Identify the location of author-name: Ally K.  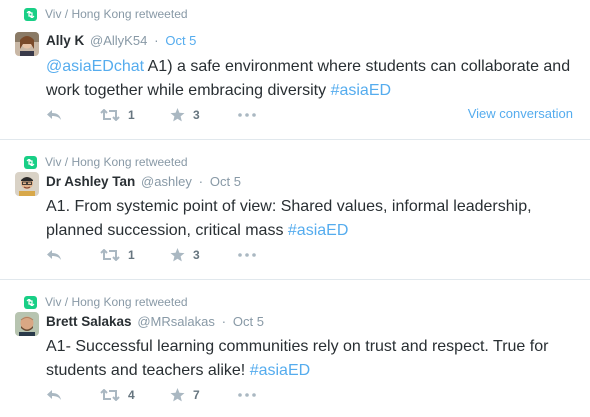
(65, 40).